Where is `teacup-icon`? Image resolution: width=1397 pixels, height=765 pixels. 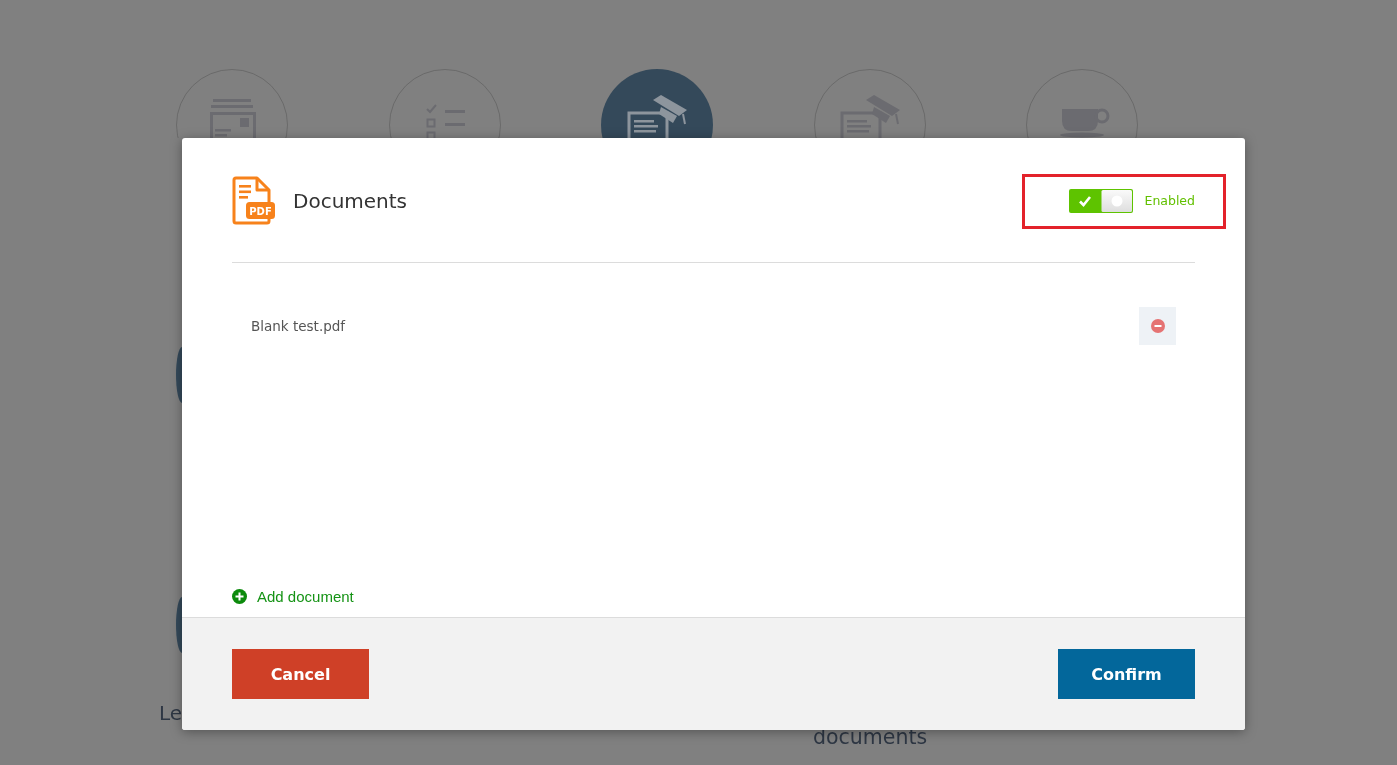
teacup-icon is located at coordinates (1082, 103).